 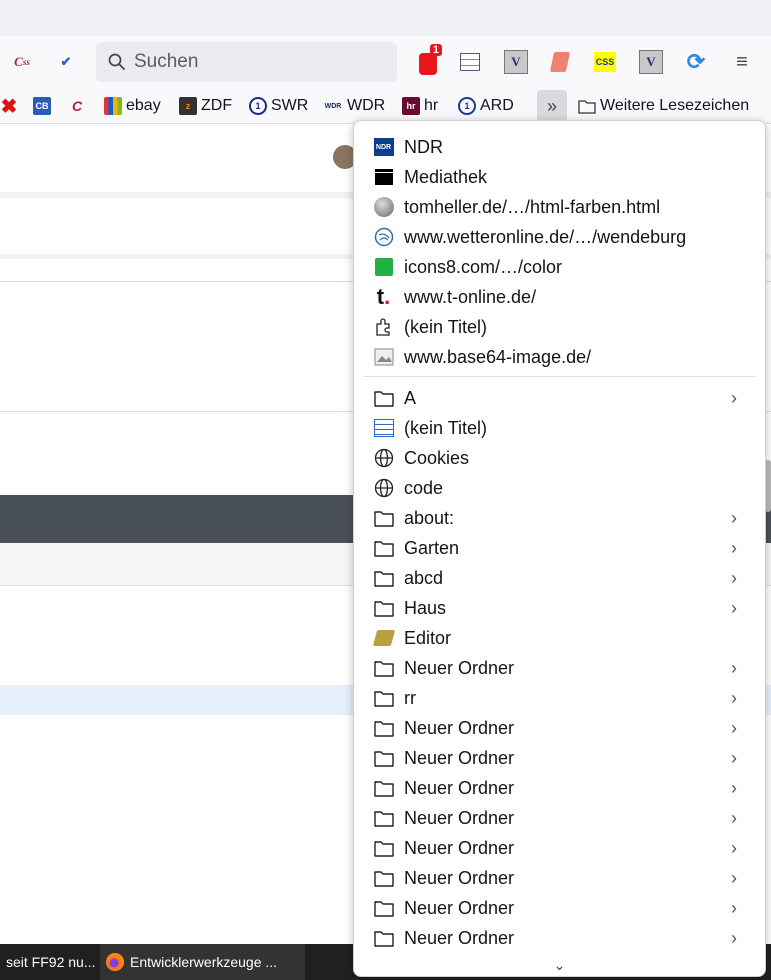 I want to click on puzzle-icon, so click(x=383, y=327).